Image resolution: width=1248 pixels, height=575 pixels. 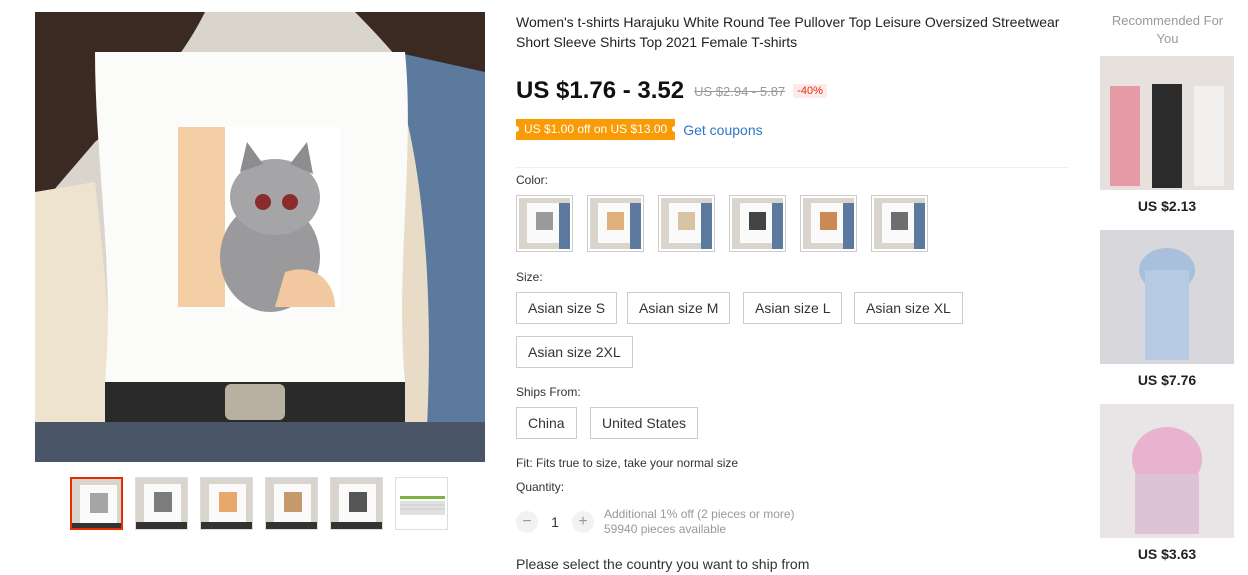 What do you see at coordinates (1167, 29) in the screenshot?
I see `recommended-title: Recommended For You` at bounding box center [1167, 29].